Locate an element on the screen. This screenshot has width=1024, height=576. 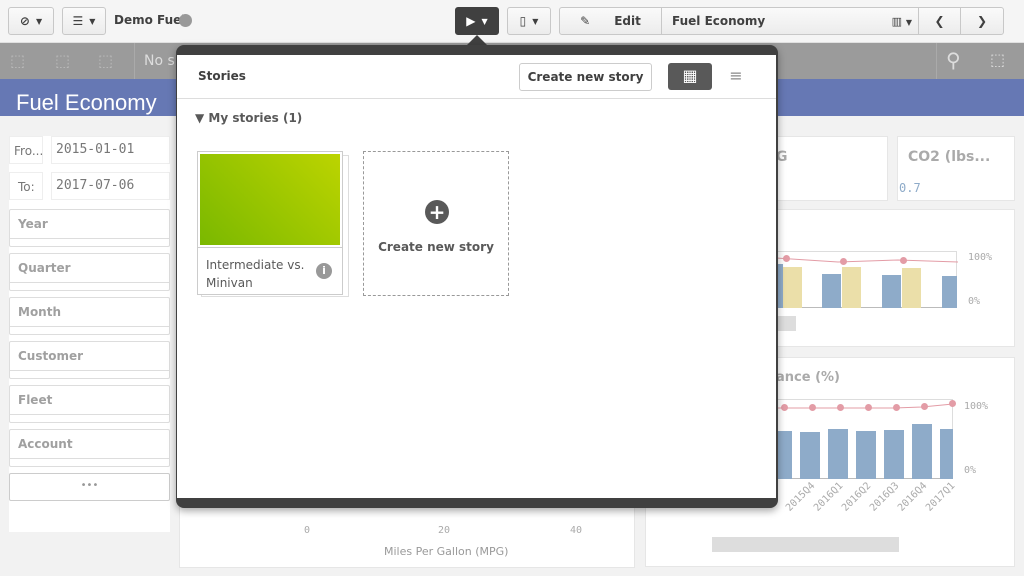
grid-icon: ▦ is located at coordinates (690, 75).